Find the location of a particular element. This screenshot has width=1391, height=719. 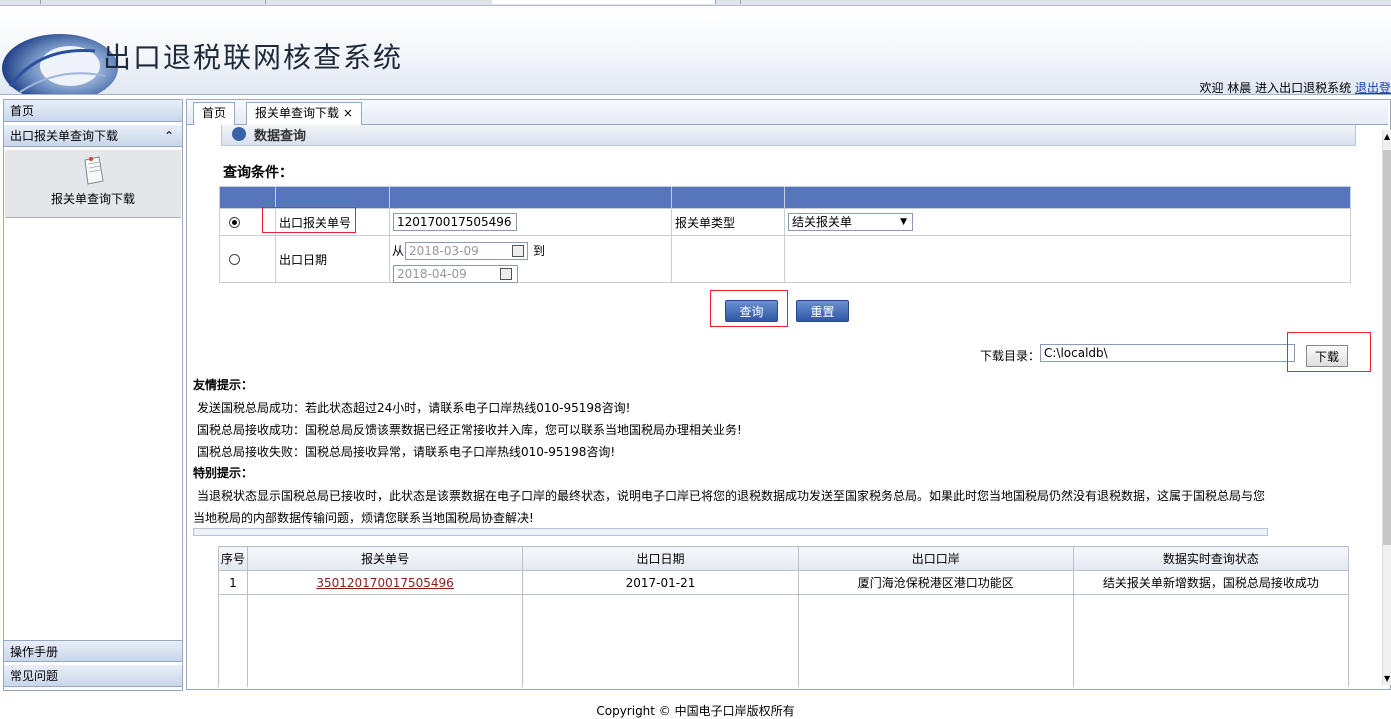

sidebar-sub-label: 报关单查询下载 is located at coordinates (92, 199).